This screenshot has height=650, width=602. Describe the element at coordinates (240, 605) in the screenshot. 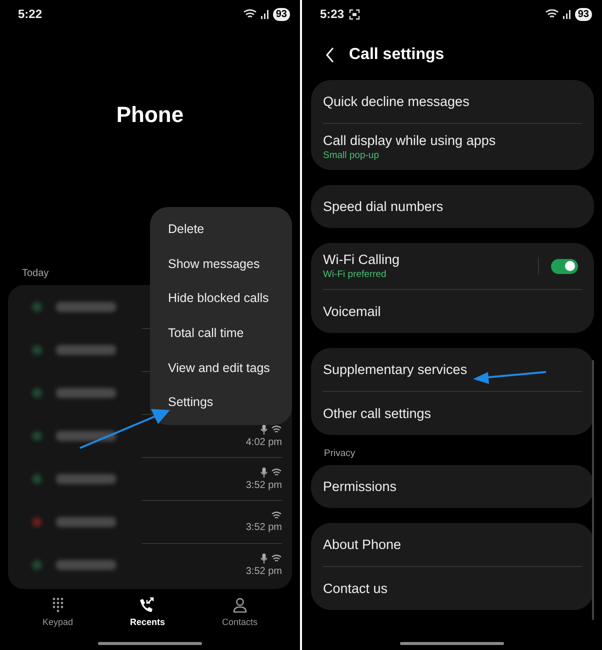

I see `person-icon` at that location.